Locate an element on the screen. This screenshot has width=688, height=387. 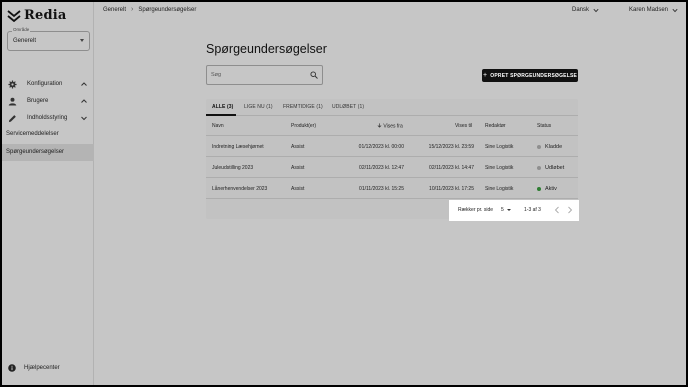
tab-future: FREMTIDIGE (1) is located at coordinates (303, 107).